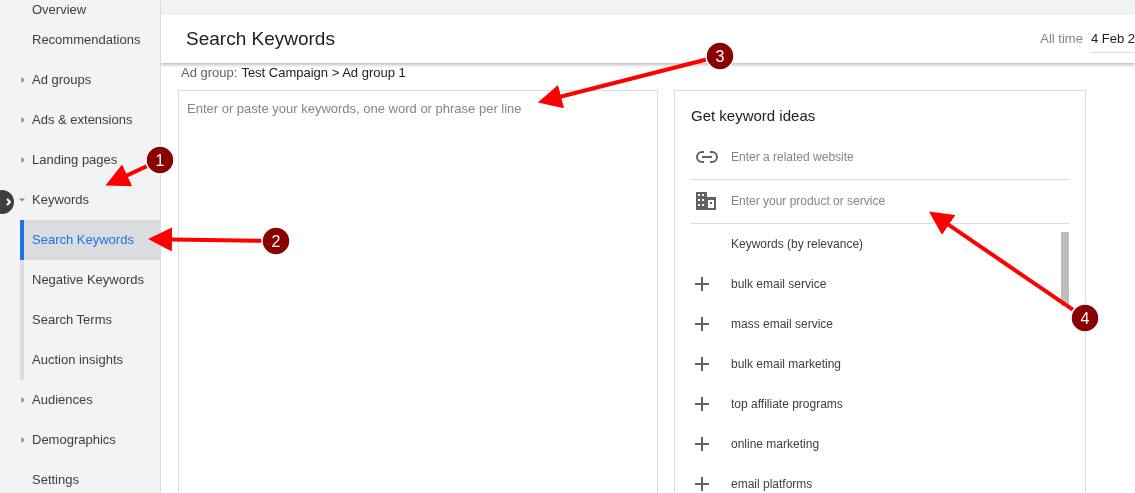 This screenshot has width=1135, height=493. What do you see at coordinates (775, 443) in the screenshot?
I see `keyword-idea: online marketing` at bounding box center [775, 443].